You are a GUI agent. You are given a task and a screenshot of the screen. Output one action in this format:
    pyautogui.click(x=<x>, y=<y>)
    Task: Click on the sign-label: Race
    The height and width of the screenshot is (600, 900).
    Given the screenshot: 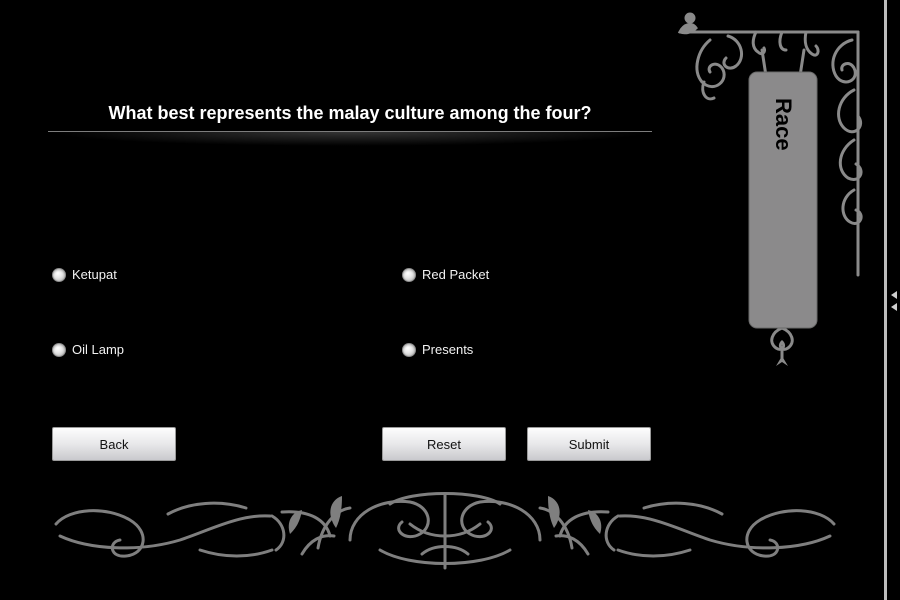 What is the action you would take?
    pyautogui.click(x=783, y=124)
    